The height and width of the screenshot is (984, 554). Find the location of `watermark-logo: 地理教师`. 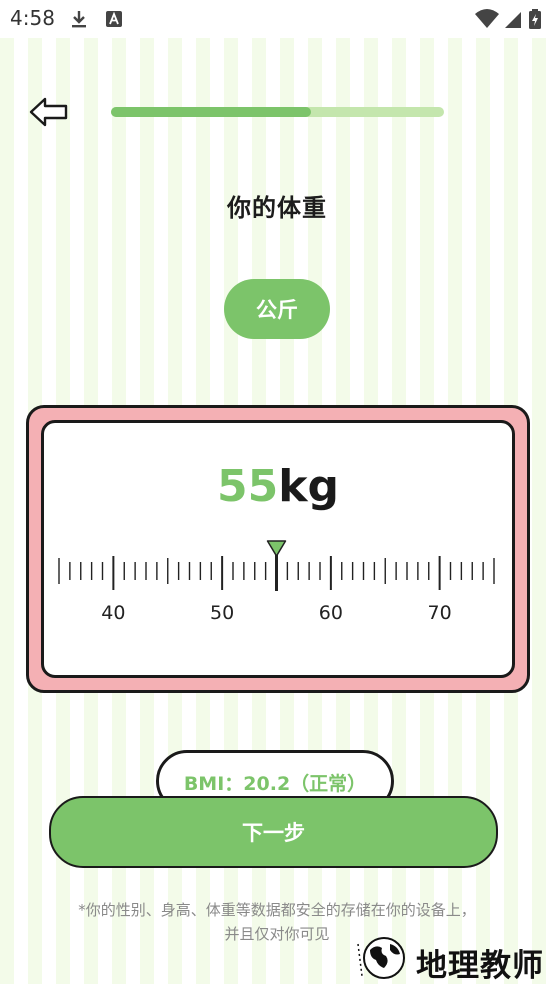

watermark-logo: 地理教师 is located at coordinates (452, 958).